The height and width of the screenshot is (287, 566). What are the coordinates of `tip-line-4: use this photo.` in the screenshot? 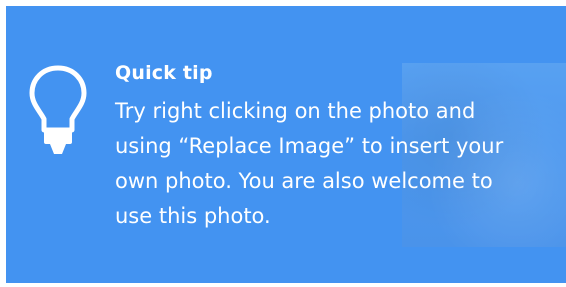 It's located at (193, 216).